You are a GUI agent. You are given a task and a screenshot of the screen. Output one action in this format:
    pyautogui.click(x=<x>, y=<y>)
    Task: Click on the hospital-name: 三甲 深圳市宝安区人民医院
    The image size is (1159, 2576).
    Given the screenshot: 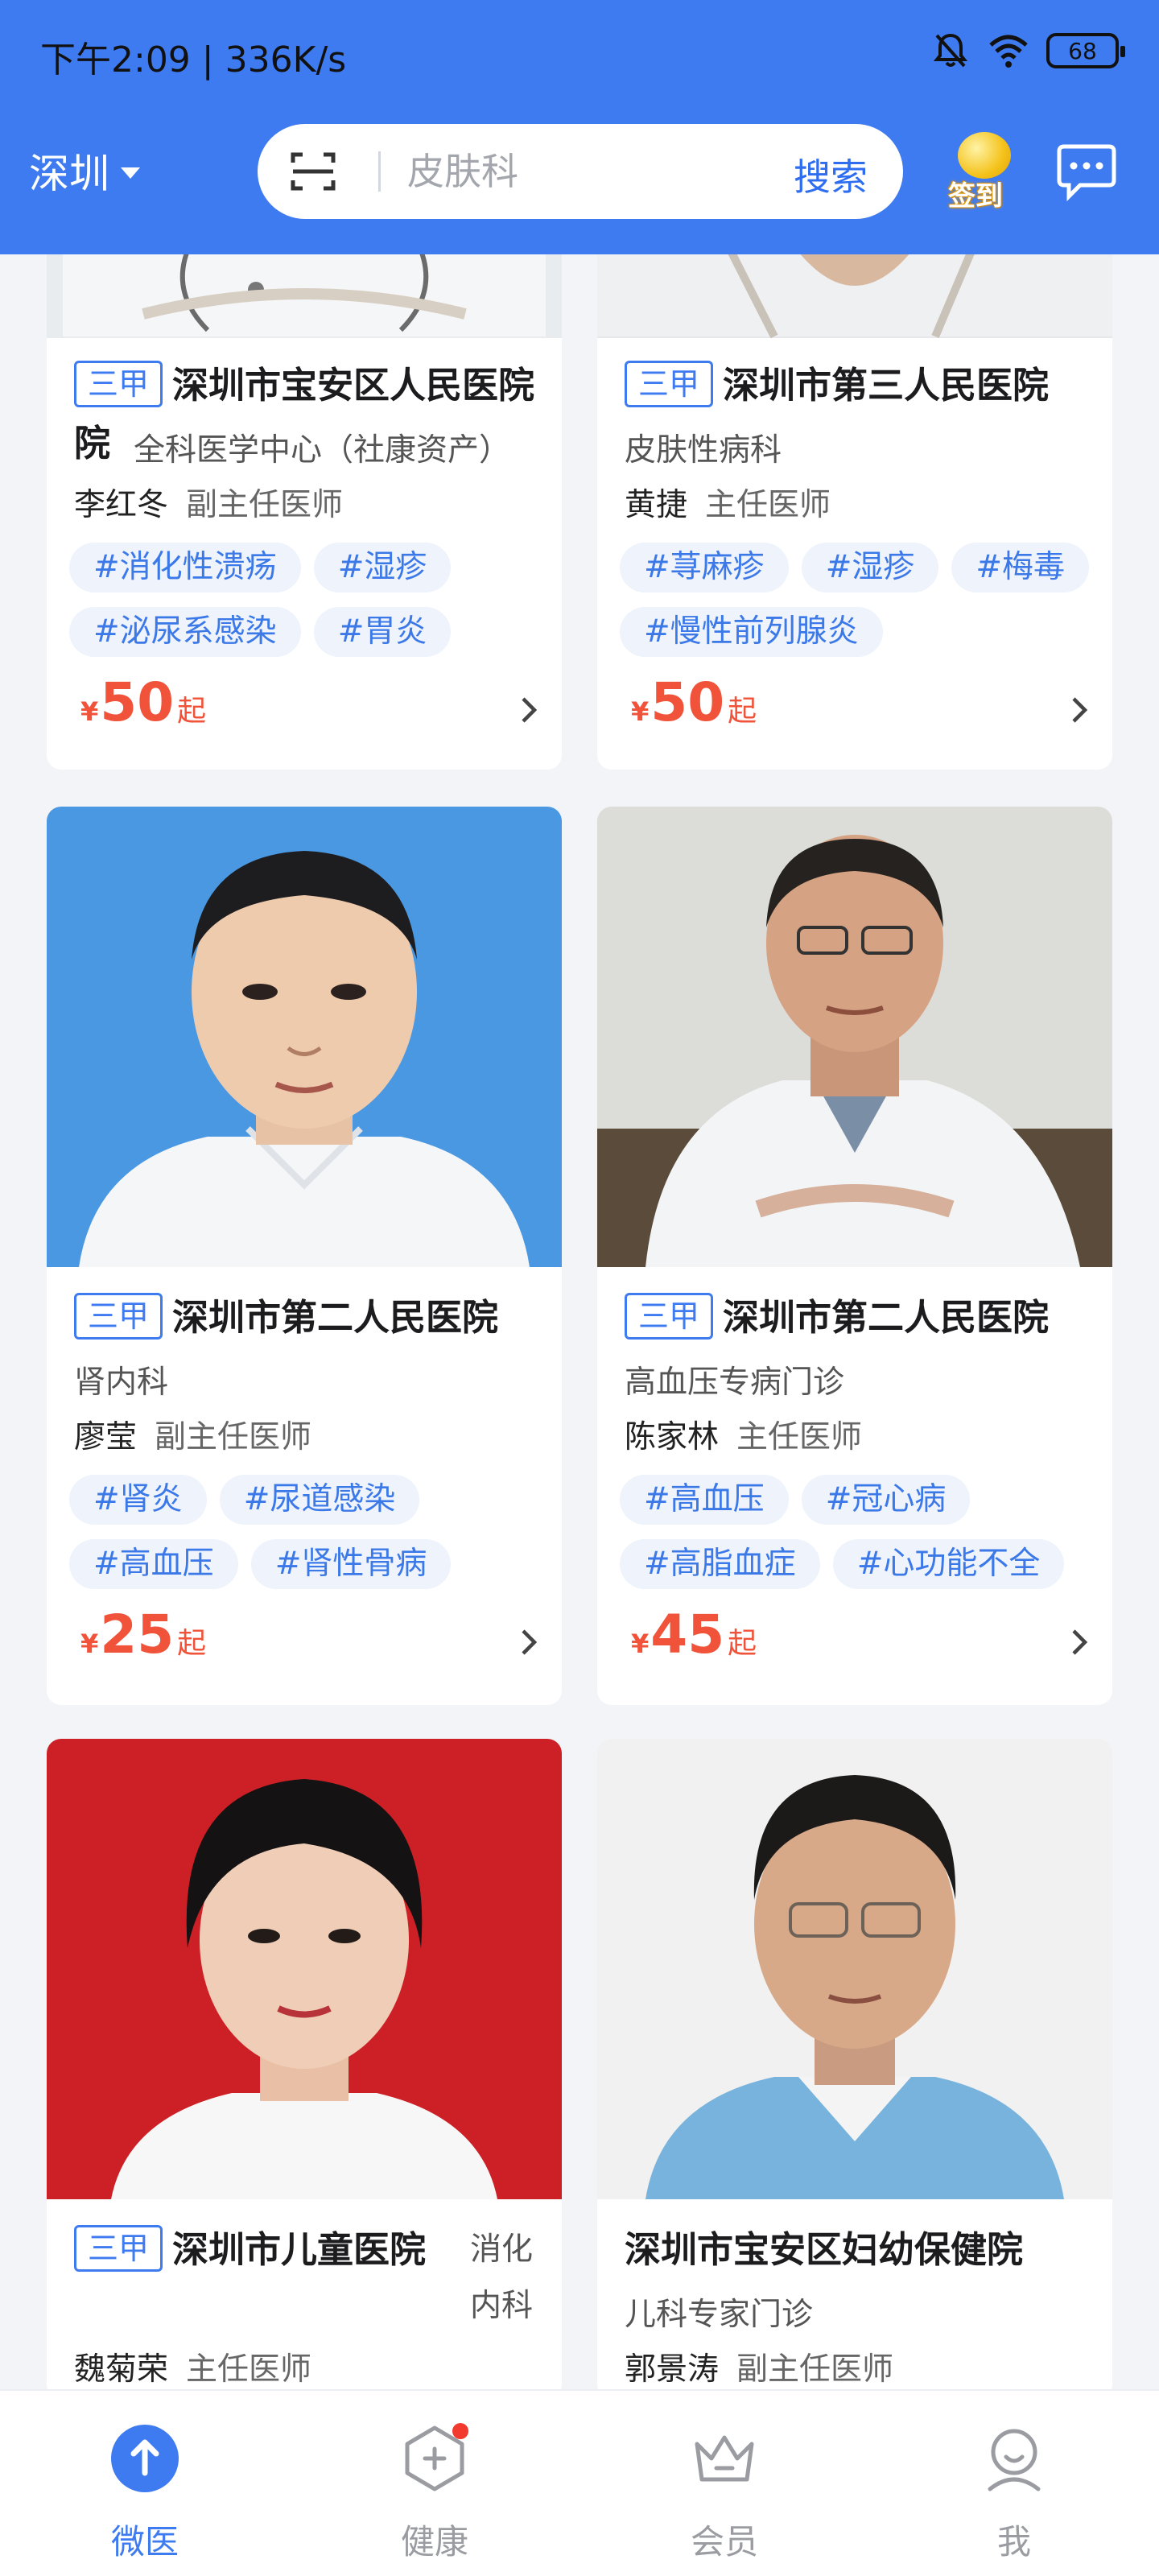 What is the action you would take?
    pyautogui.click(x=311, y=385)
    